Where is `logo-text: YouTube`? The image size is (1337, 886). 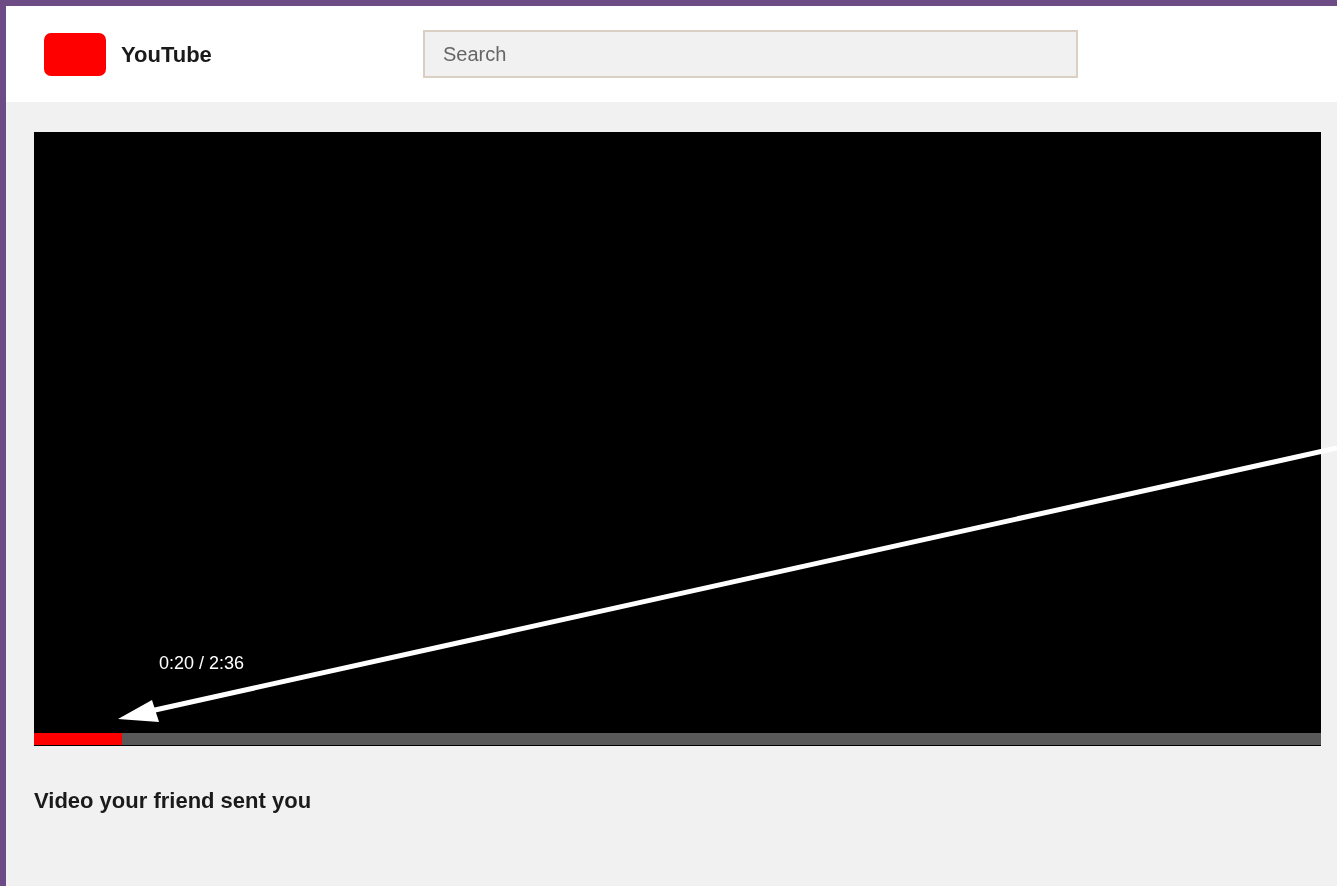 logo-text: YouTube is located at coordinates (167, 54).